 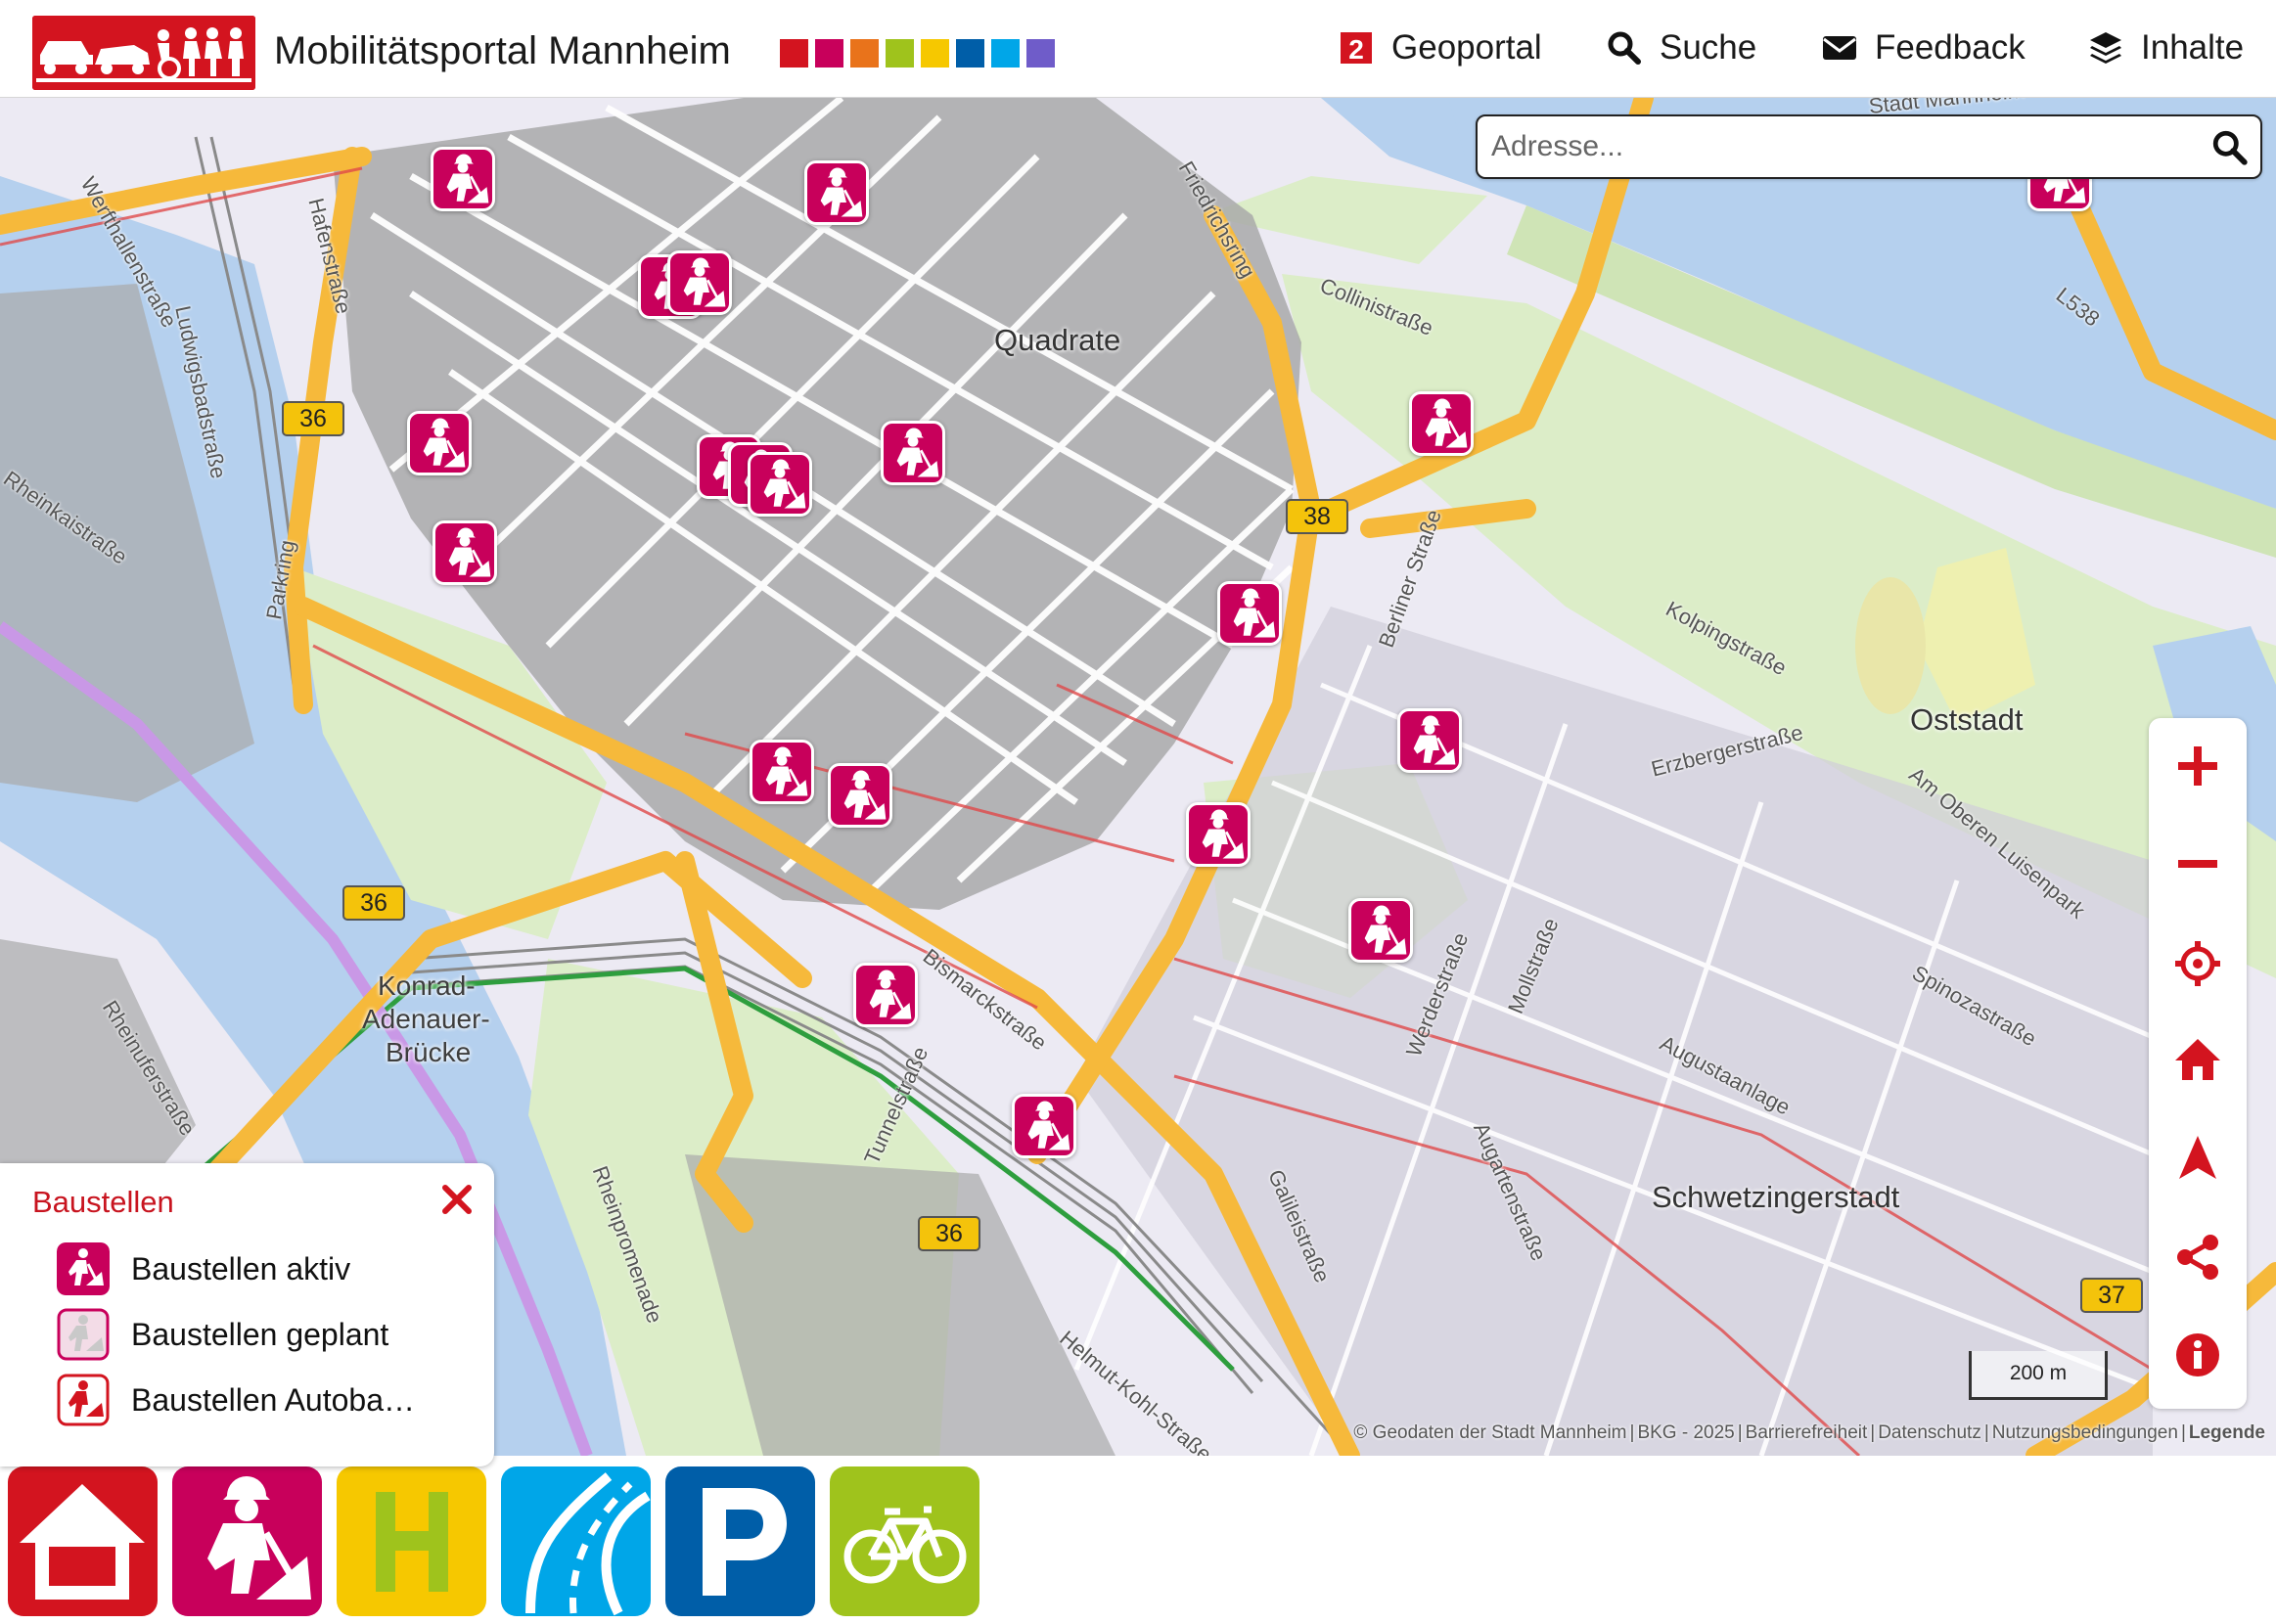 I want to click on bicycle-icon, so click(x=904, y=1541).